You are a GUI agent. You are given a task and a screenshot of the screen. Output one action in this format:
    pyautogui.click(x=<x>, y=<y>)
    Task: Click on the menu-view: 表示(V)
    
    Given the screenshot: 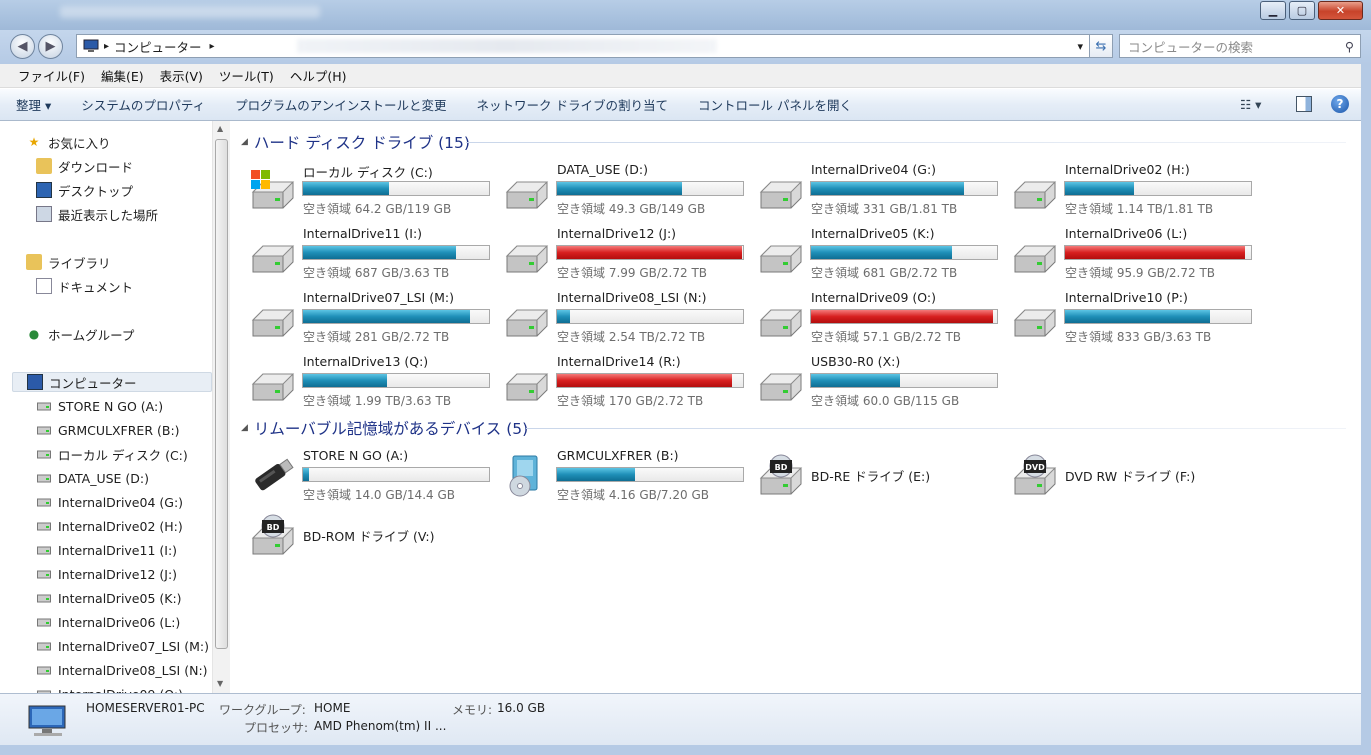 What is the action you would take?
    pyautogui.click(x=181, y=75)
    